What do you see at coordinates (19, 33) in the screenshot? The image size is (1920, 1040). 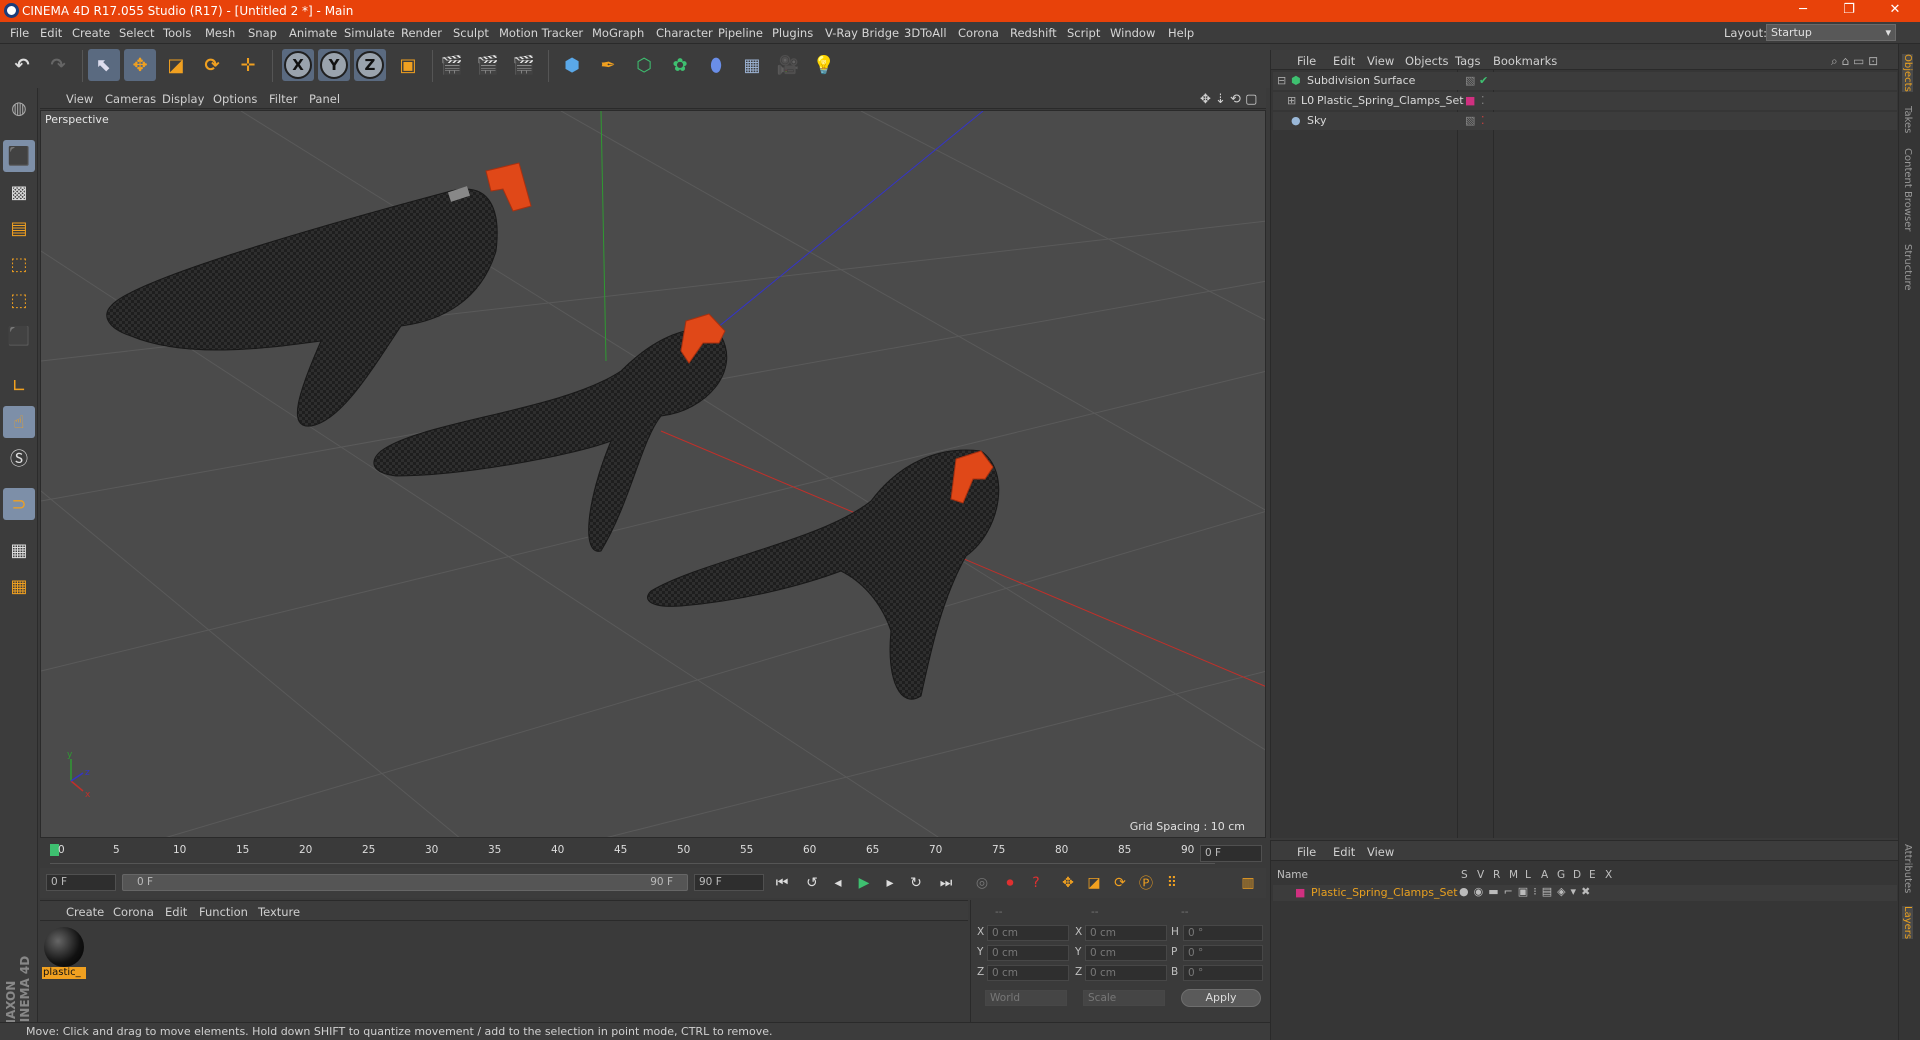 I see `menu-file: File` at bounding box center [19, 33].